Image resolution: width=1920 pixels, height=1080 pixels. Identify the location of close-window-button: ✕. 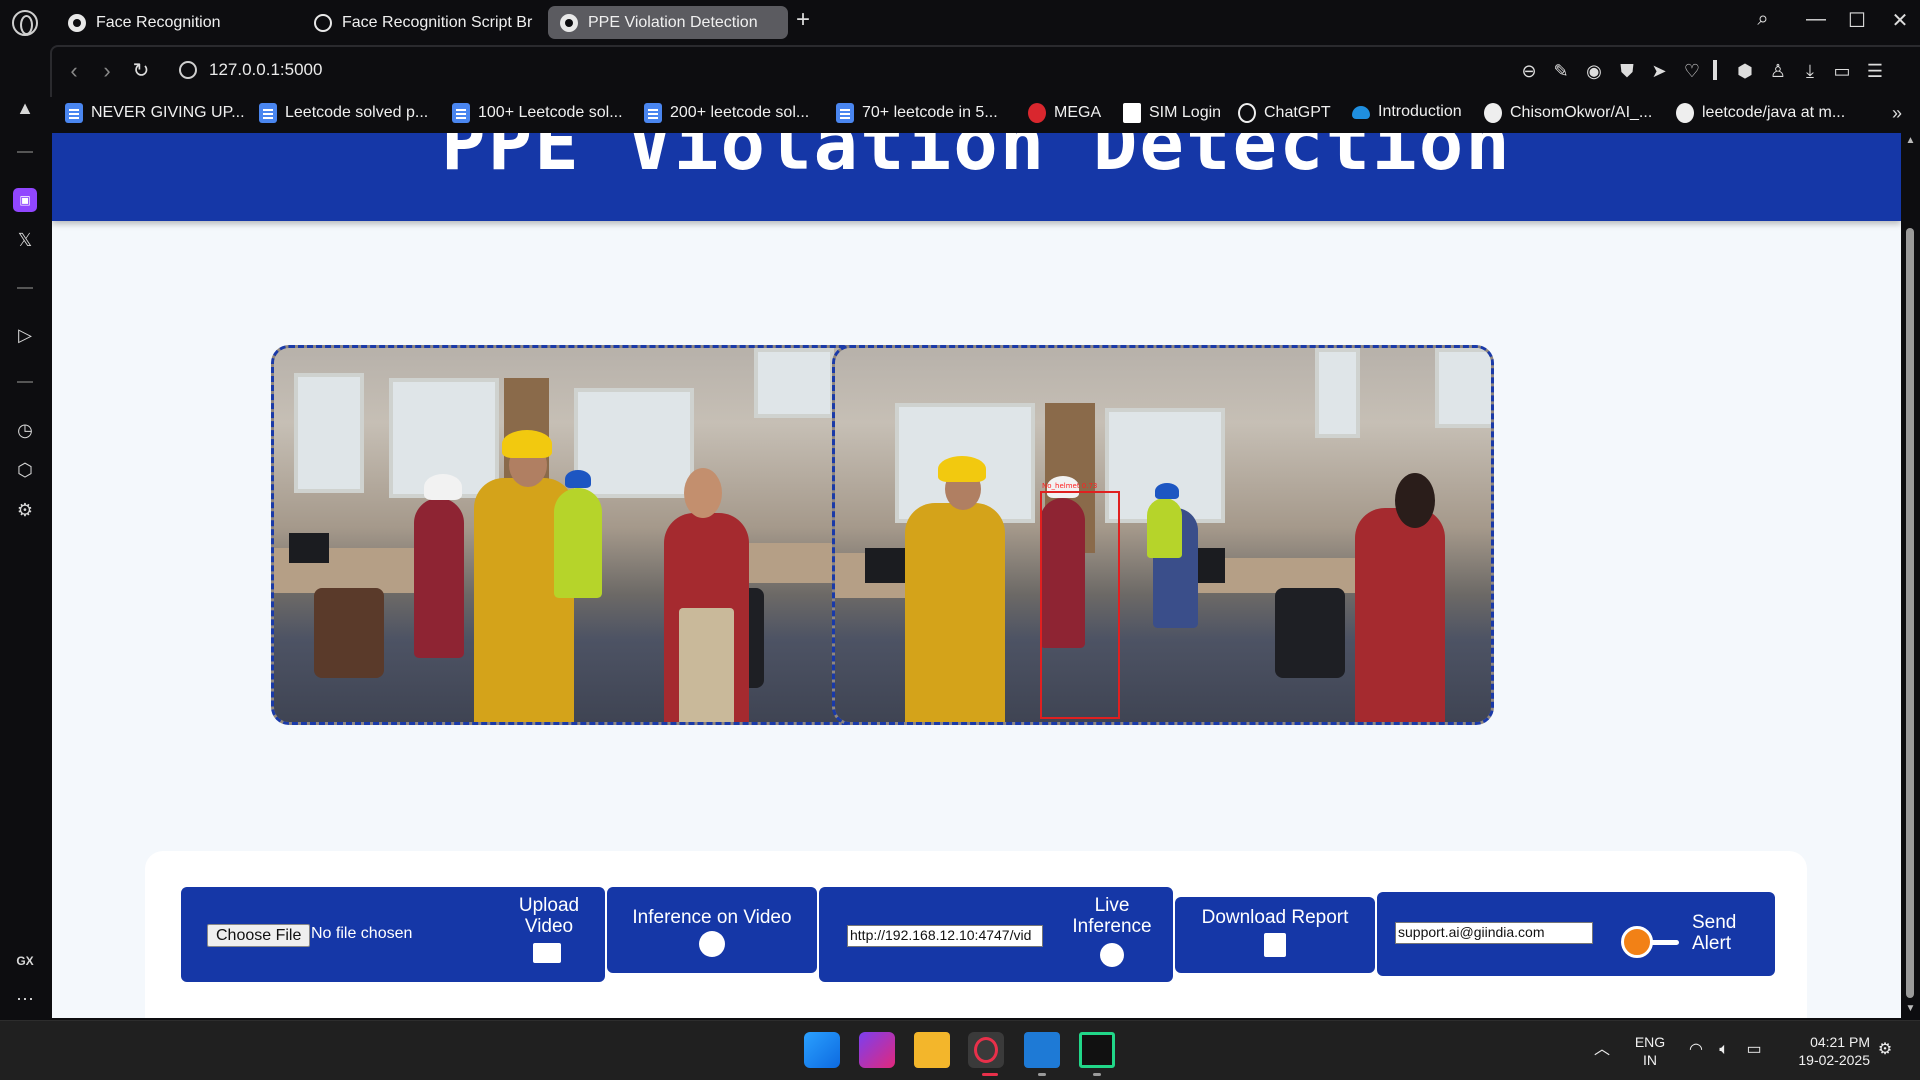
(1900, 20).